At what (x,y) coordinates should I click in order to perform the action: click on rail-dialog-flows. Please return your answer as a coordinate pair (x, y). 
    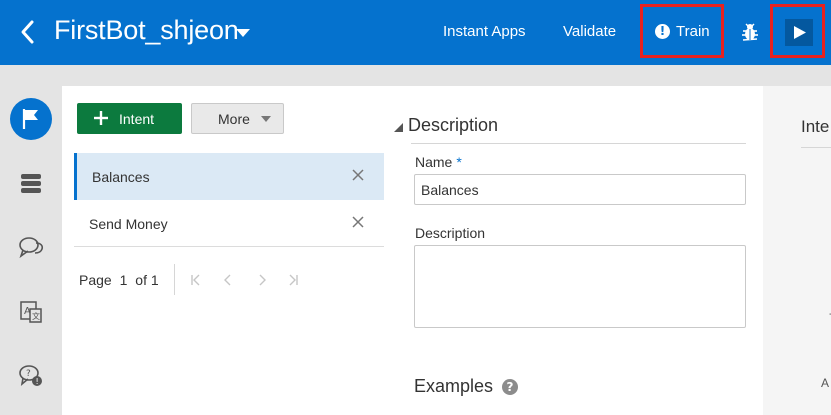
    Looking at the image, I should click on (31, 247).